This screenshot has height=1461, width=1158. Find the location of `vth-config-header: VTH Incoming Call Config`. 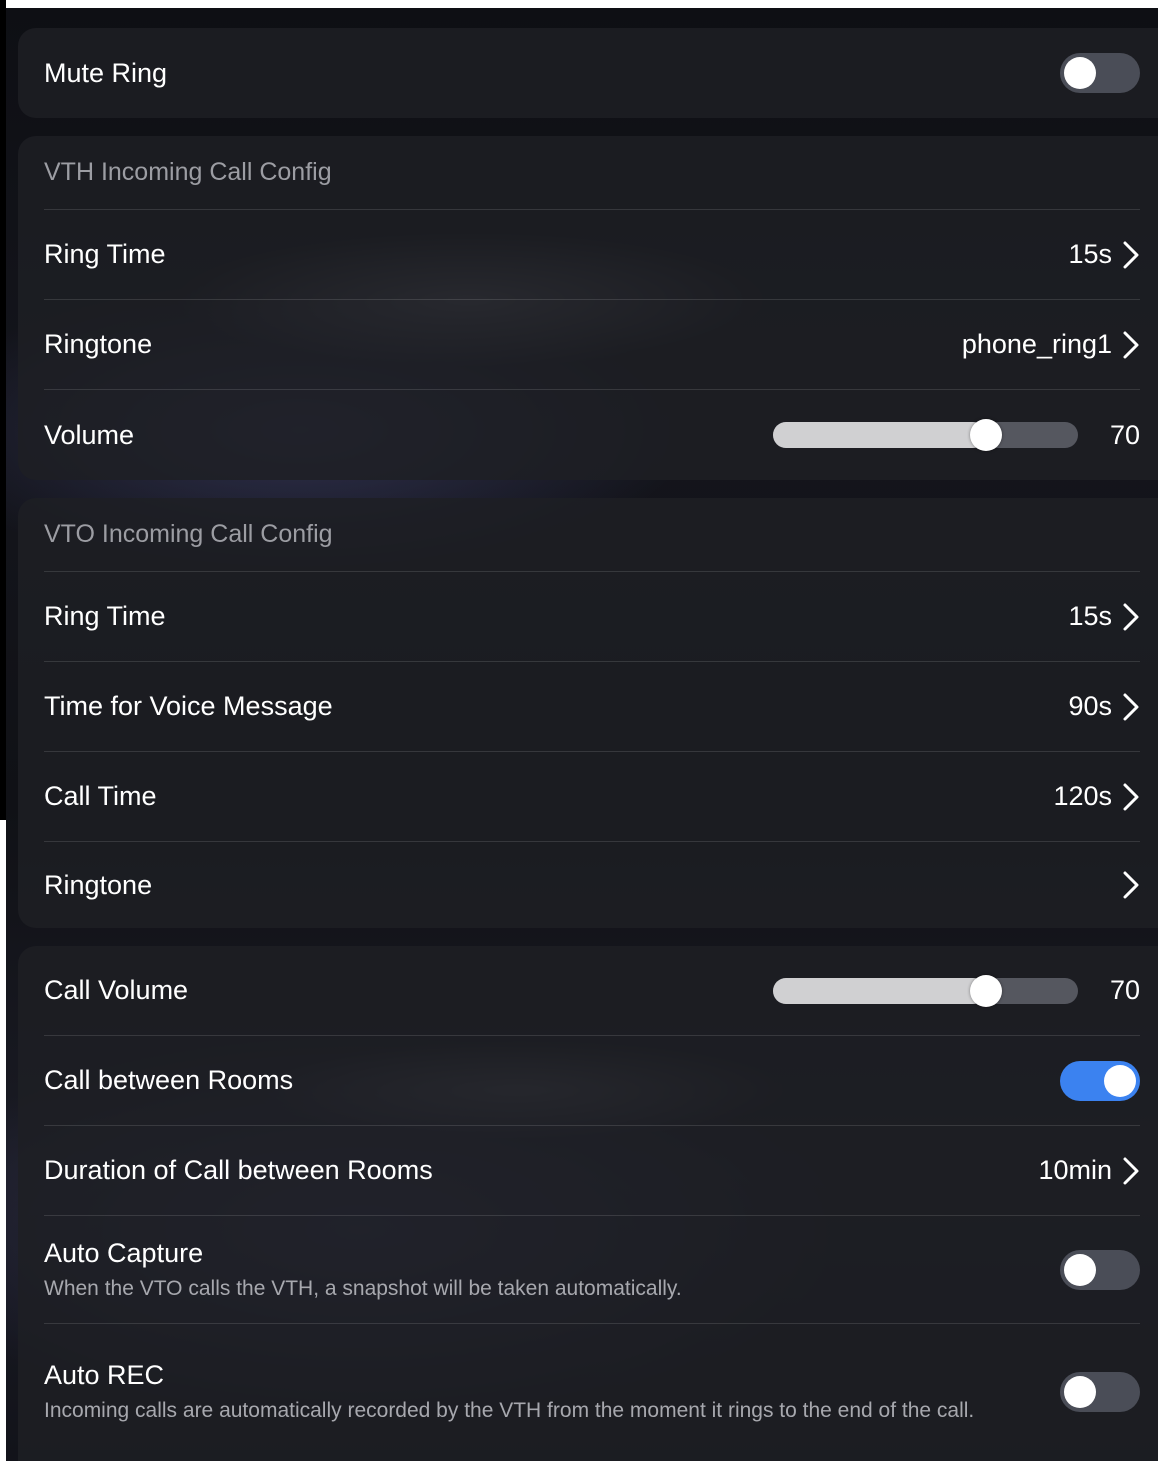

vth-config-header: VTH Incoming Call Config is located at coordinates (188, 172).